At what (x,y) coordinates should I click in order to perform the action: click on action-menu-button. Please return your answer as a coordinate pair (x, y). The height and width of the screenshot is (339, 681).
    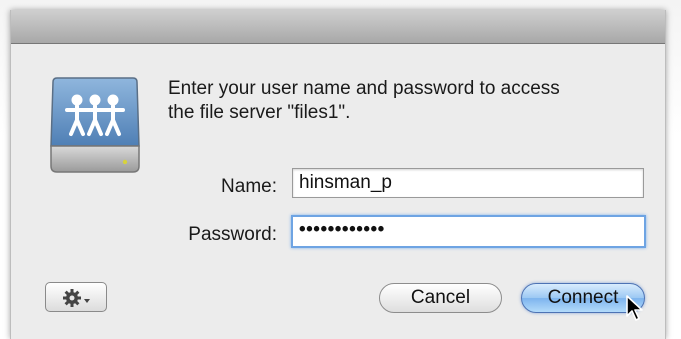
    Looking at the image, I should click on (76, 297).